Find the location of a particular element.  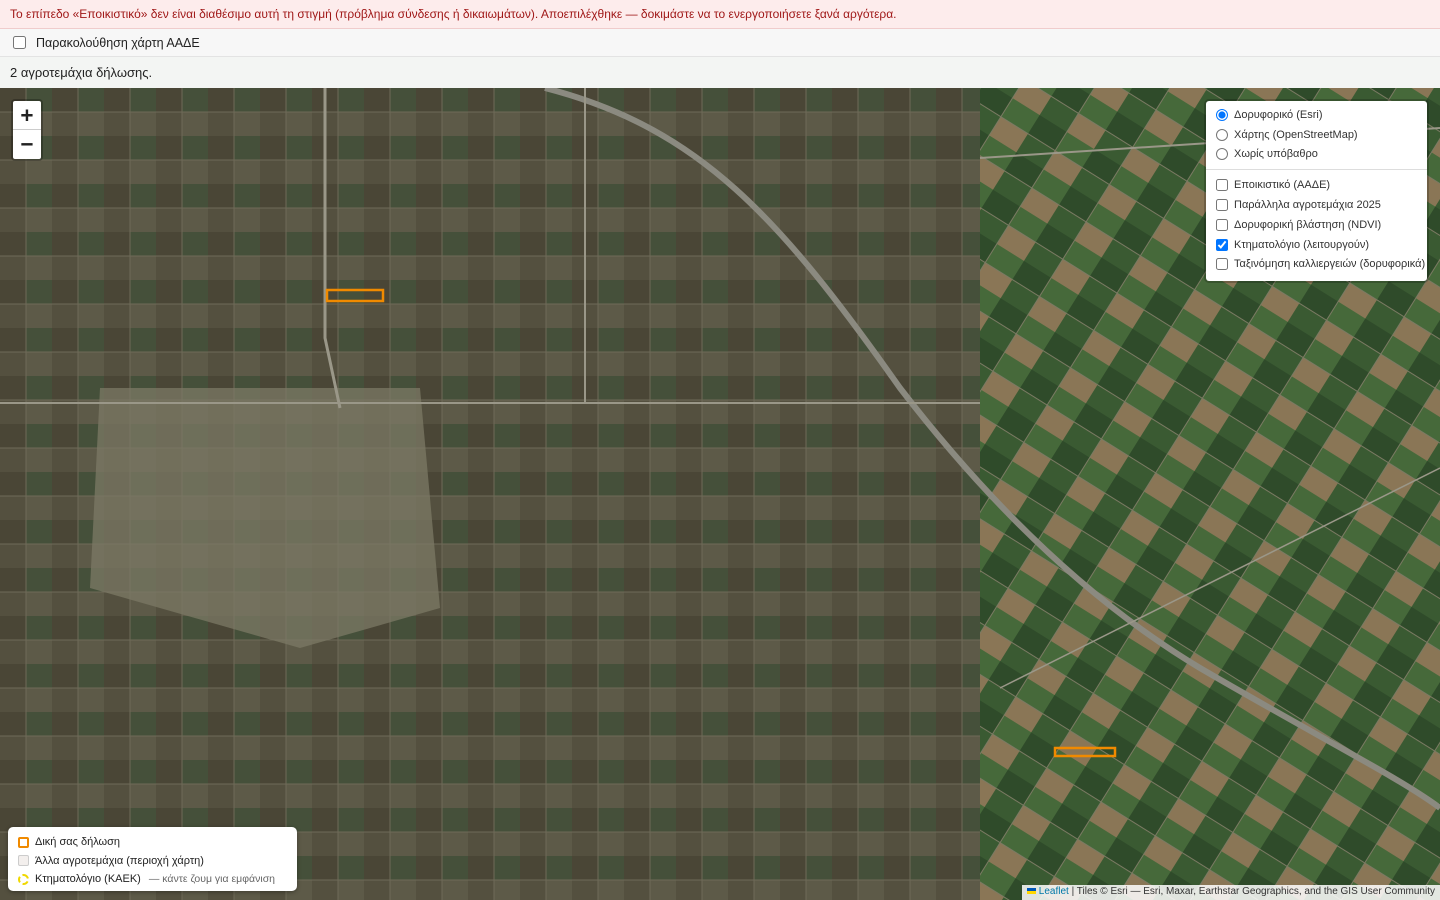

legend-own-label: Δική σας δήλωση is located at coordinates (78, 842).